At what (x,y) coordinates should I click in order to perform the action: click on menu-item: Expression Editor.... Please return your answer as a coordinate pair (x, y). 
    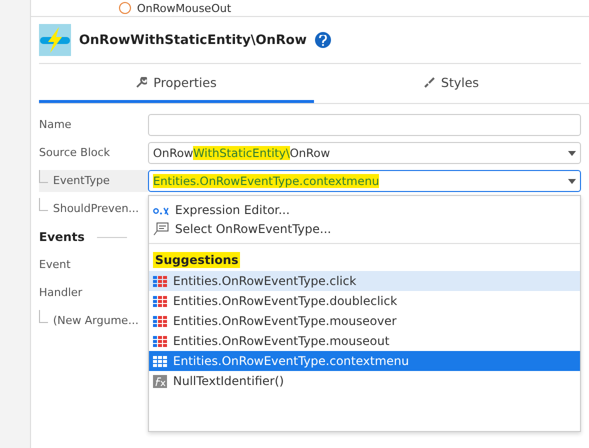
    Looking at the image, I should click on (232, 209).